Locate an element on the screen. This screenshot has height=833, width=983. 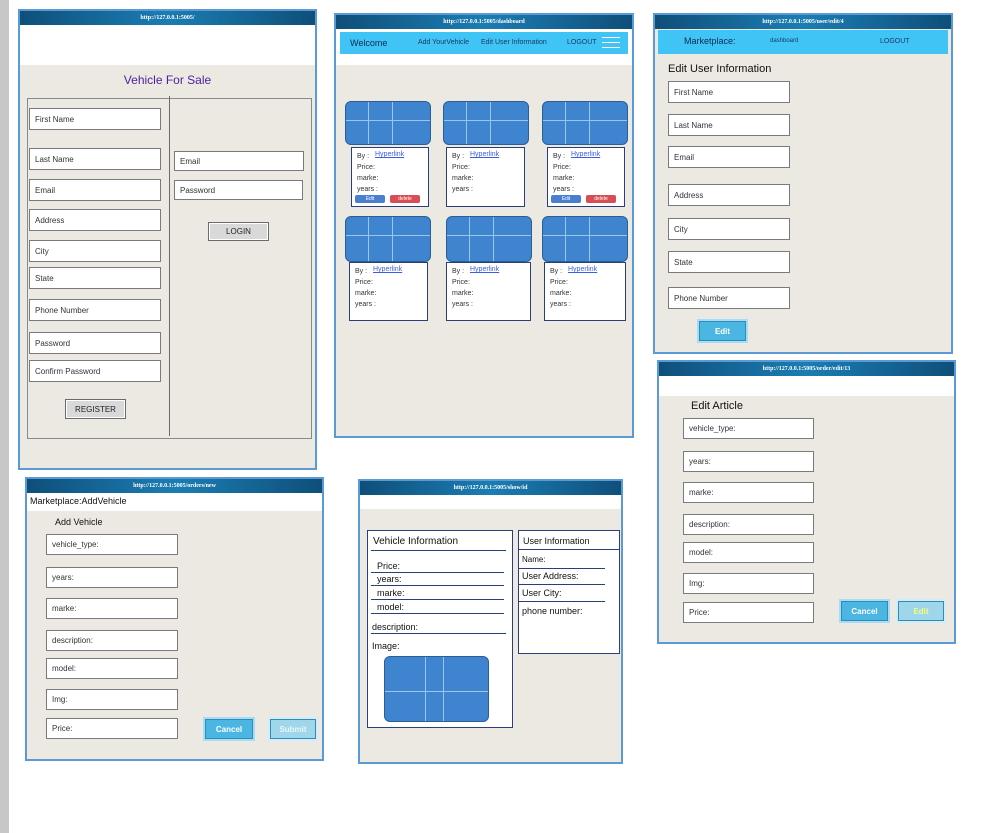
info-user-address: User Address: is located at coordinates (550, 576).